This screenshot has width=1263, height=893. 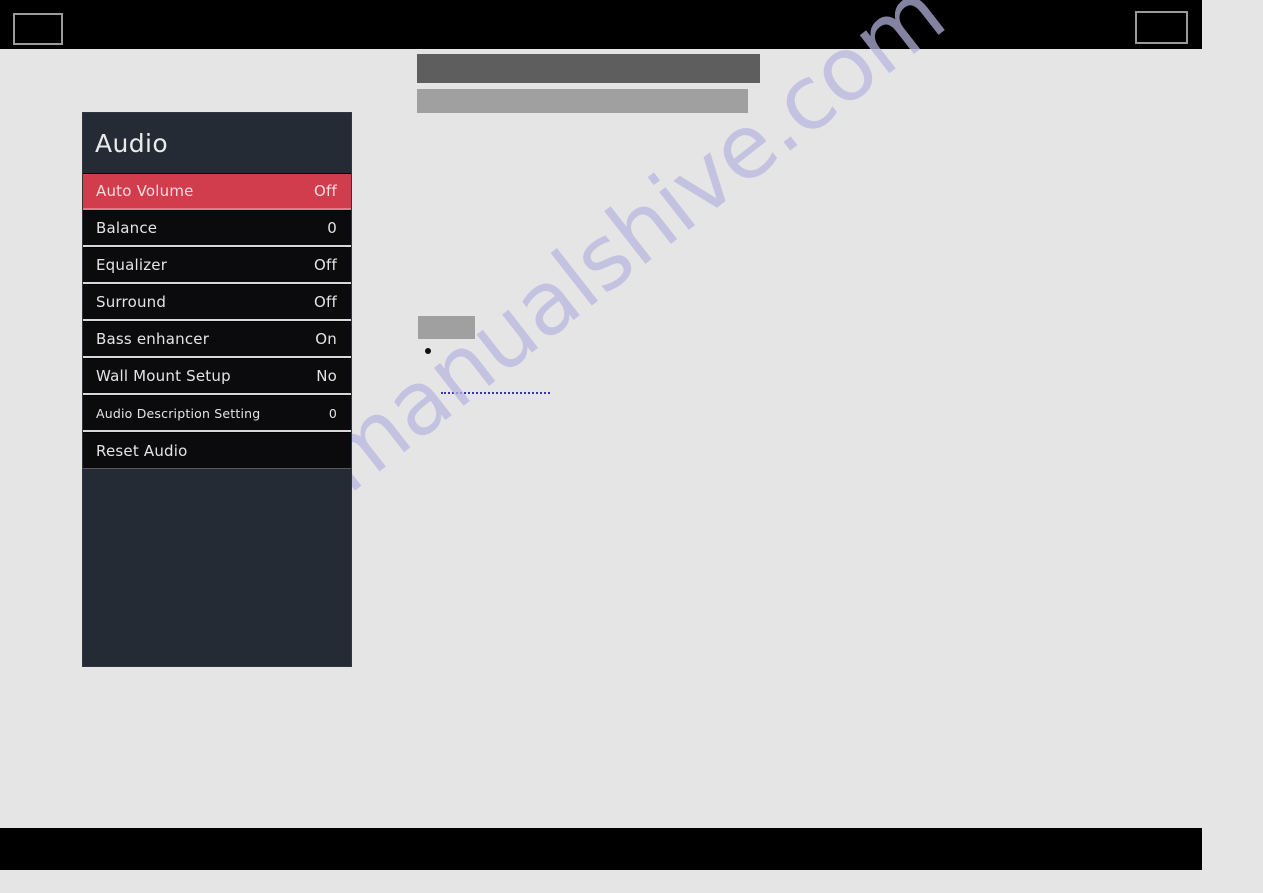 I want to click on page-top-bar, so click(x=601, y=24).